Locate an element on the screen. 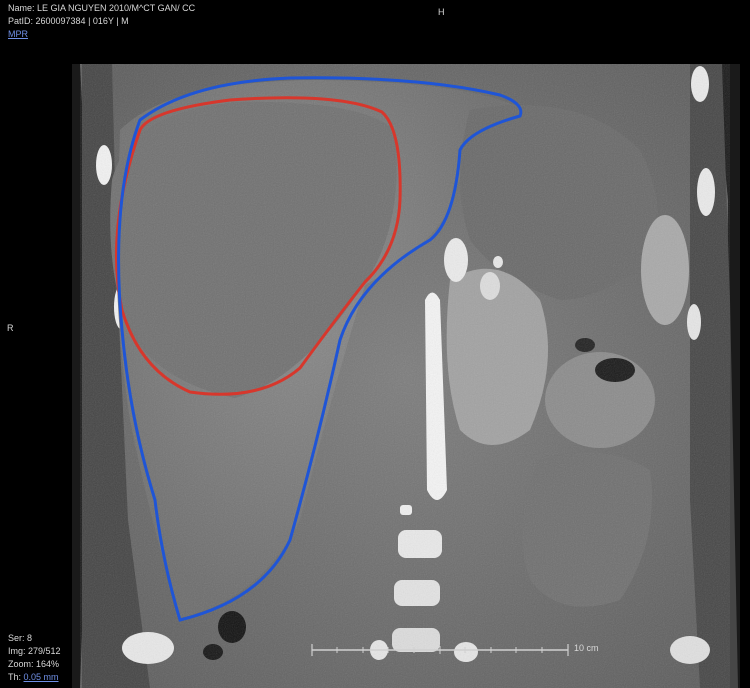  patient-id-label: PatID: 2600097384 | 016Y | M is located at coordinates (68, 21).